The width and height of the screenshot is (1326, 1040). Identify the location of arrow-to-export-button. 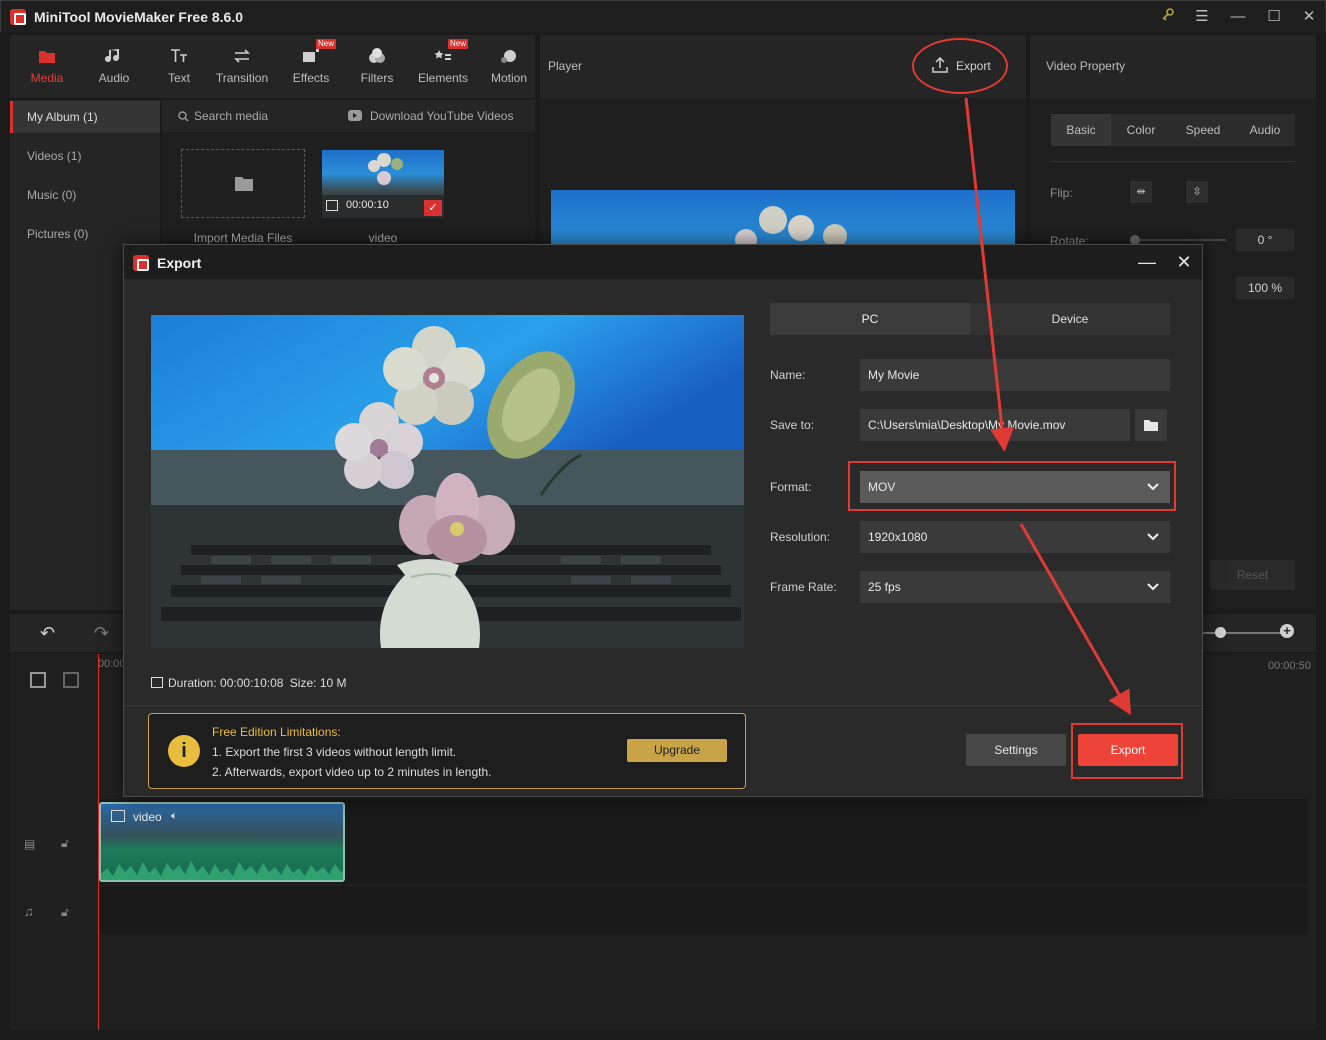
(1075, 619).